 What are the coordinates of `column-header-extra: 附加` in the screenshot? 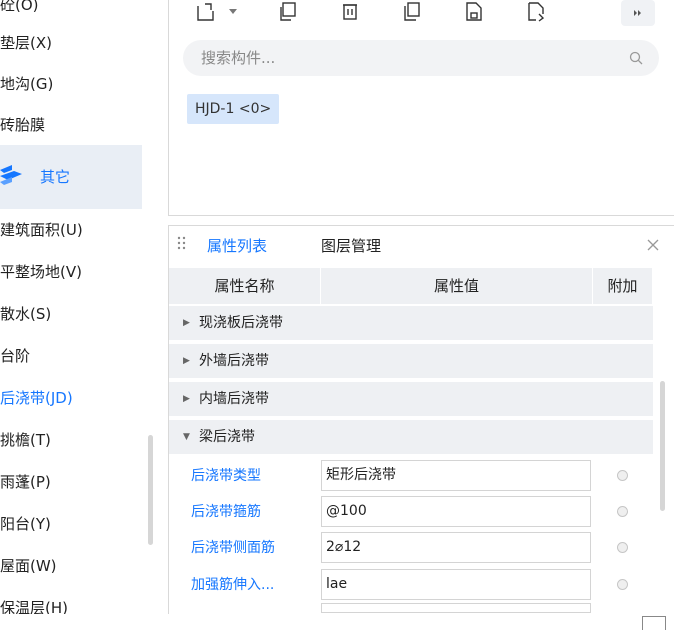 It's located at (623, 286).